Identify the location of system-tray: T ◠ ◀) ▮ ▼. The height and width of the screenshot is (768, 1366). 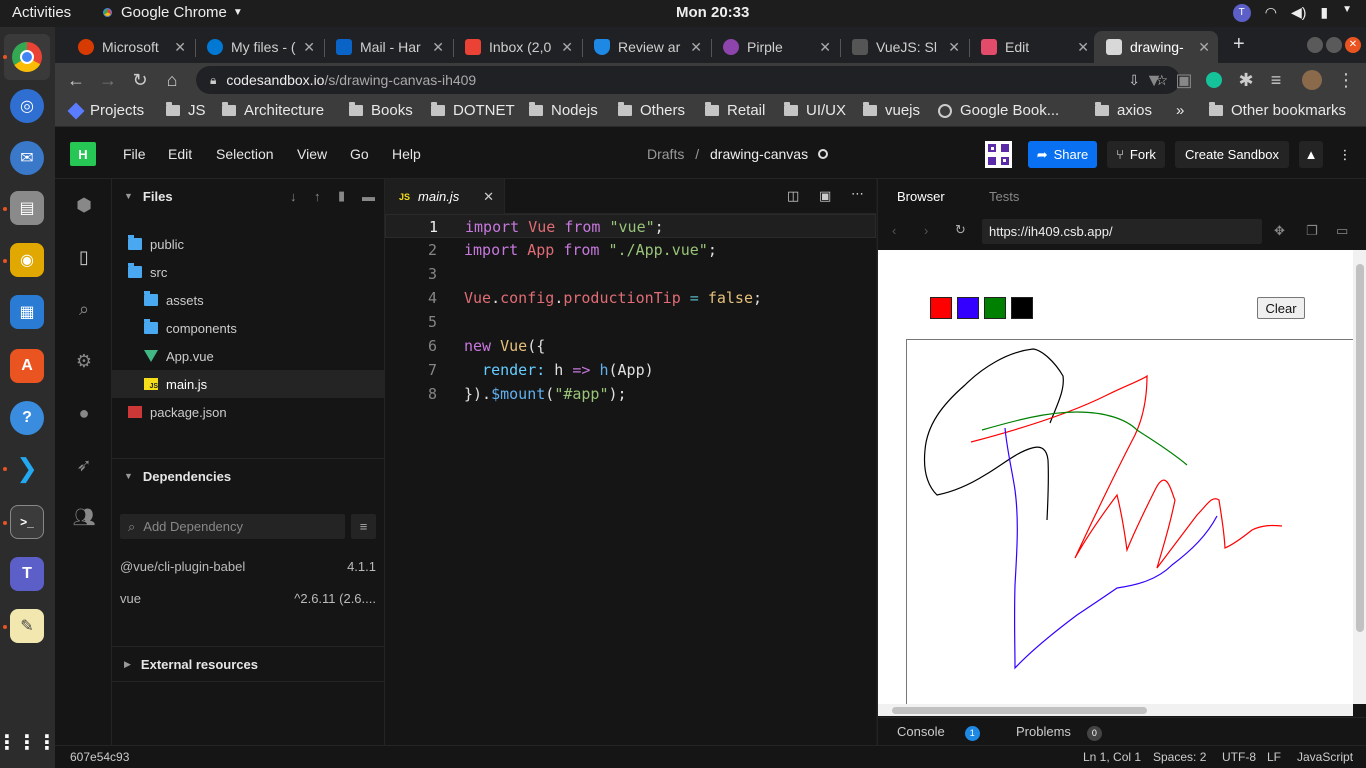
(1292, 13).